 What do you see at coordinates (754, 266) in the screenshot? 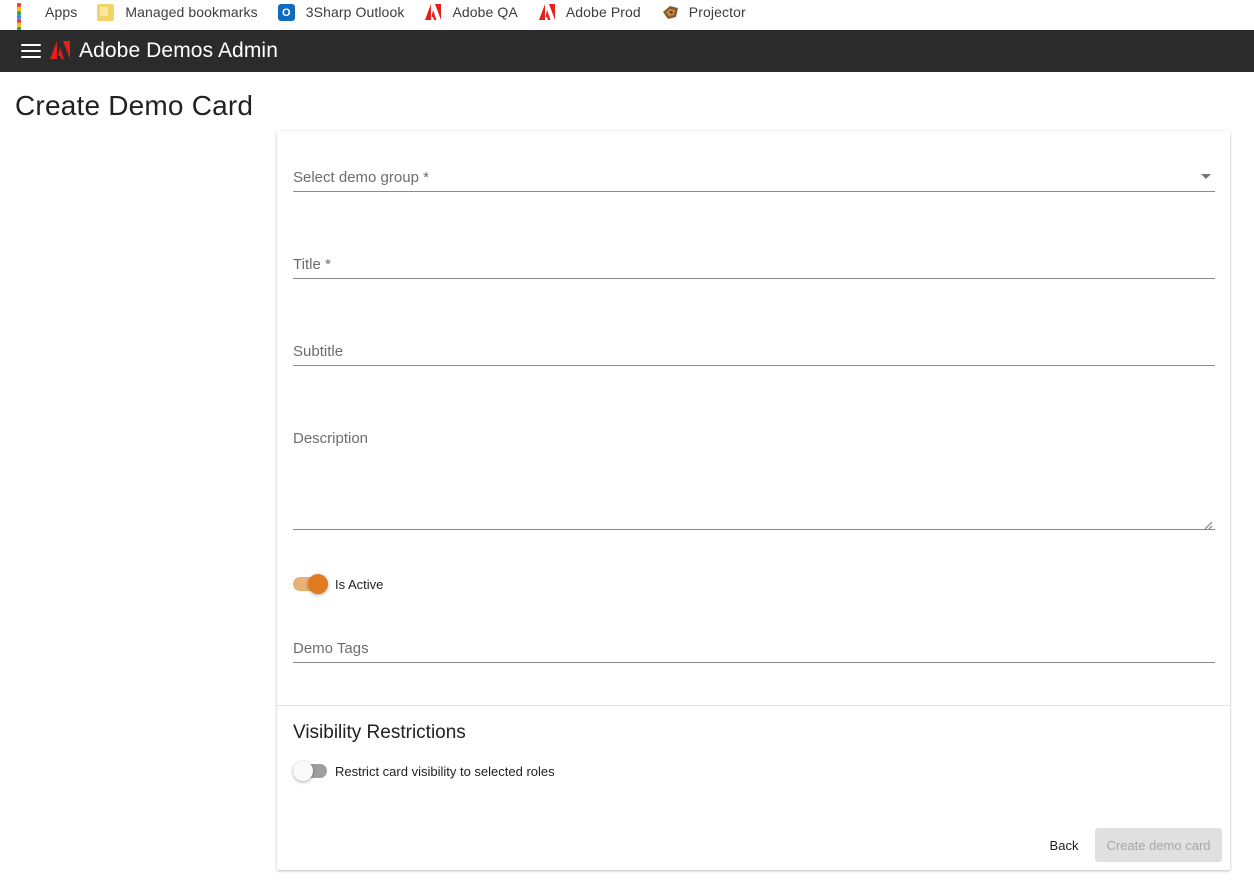
I see `title-input: Title *` at bounding box center [754, 266].